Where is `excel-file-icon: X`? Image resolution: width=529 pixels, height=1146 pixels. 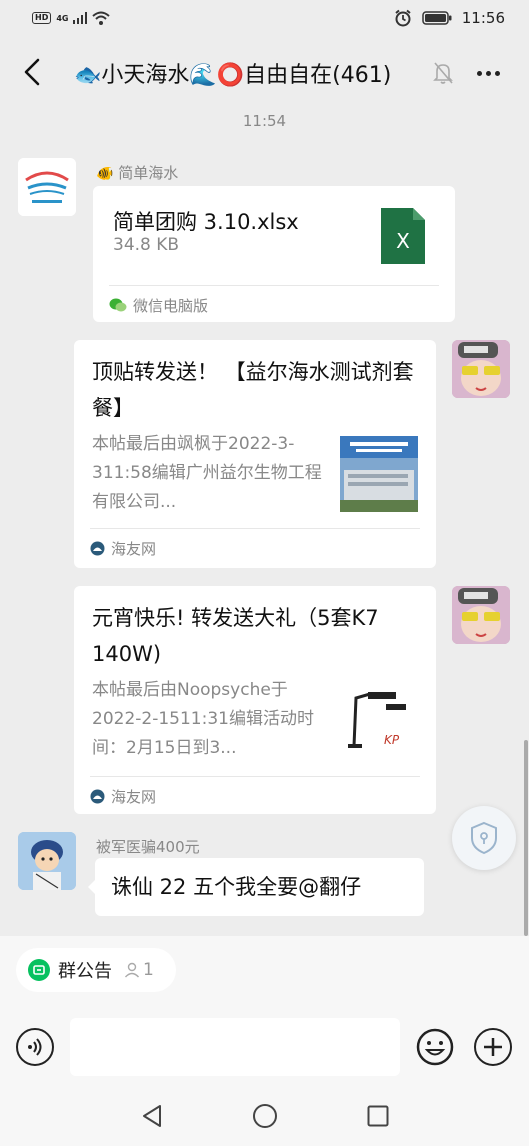
excel-file-icon: X is located at coordinates (403, 236).